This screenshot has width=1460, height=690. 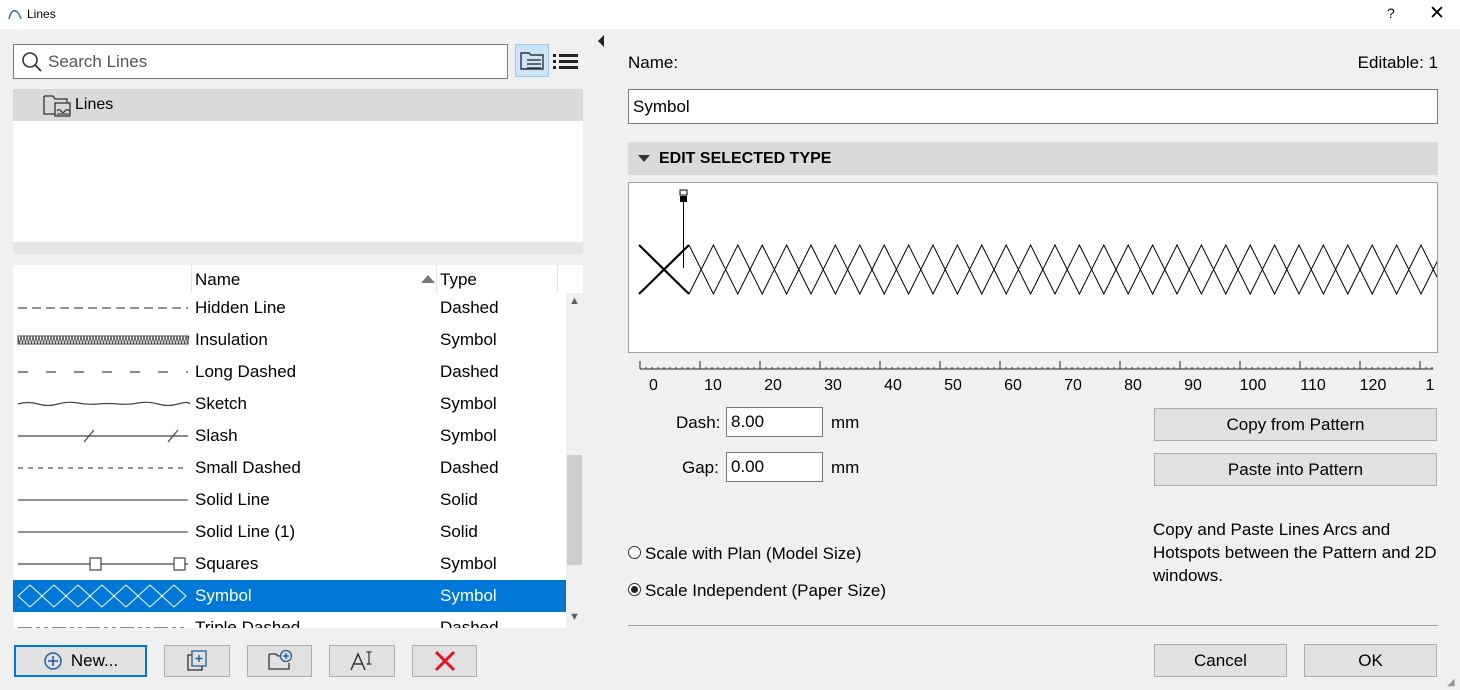 What do you see at coordinates (41, 14) in the screenshot?
I see `window-title: Lines` at bounding box center [41, 14].